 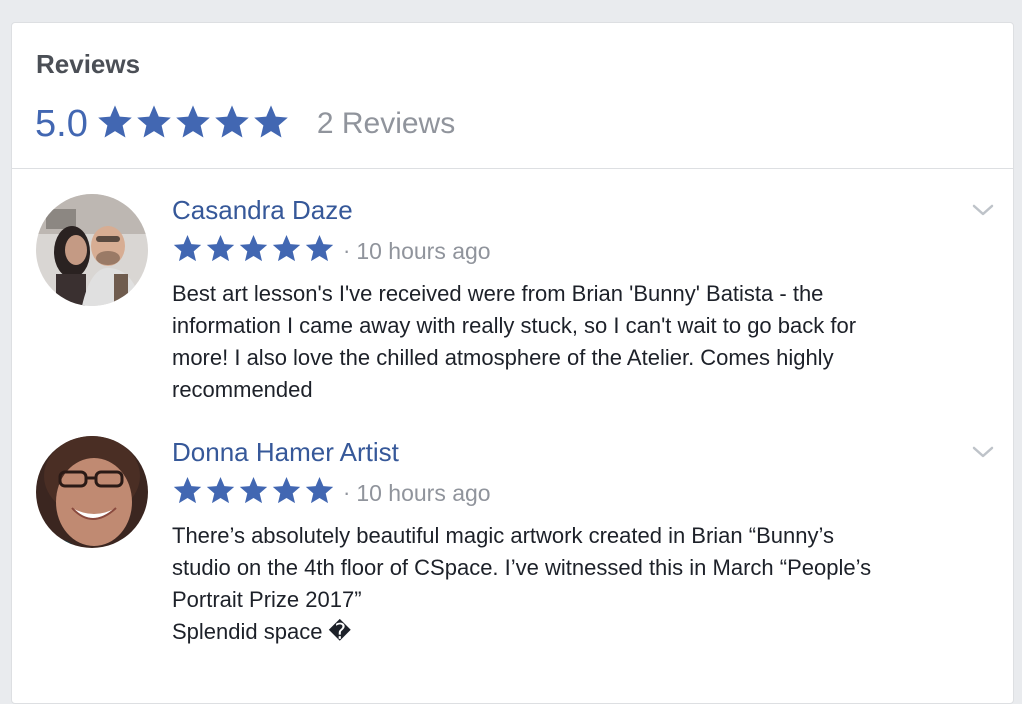 What do you see at coordinates (88, 64) in the screenshot?
I see `card-title: Reviews` at bounding box center [88, 64].